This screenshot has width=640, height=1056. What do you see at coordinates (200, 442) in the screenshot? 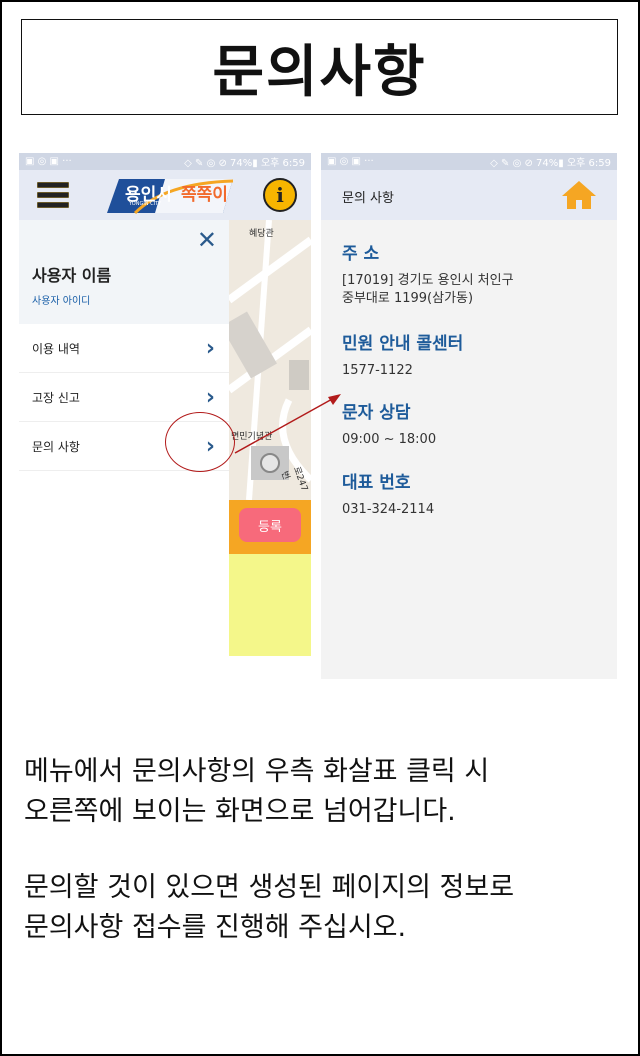
I see `annotation-circle` at bounding box center [200, 442].